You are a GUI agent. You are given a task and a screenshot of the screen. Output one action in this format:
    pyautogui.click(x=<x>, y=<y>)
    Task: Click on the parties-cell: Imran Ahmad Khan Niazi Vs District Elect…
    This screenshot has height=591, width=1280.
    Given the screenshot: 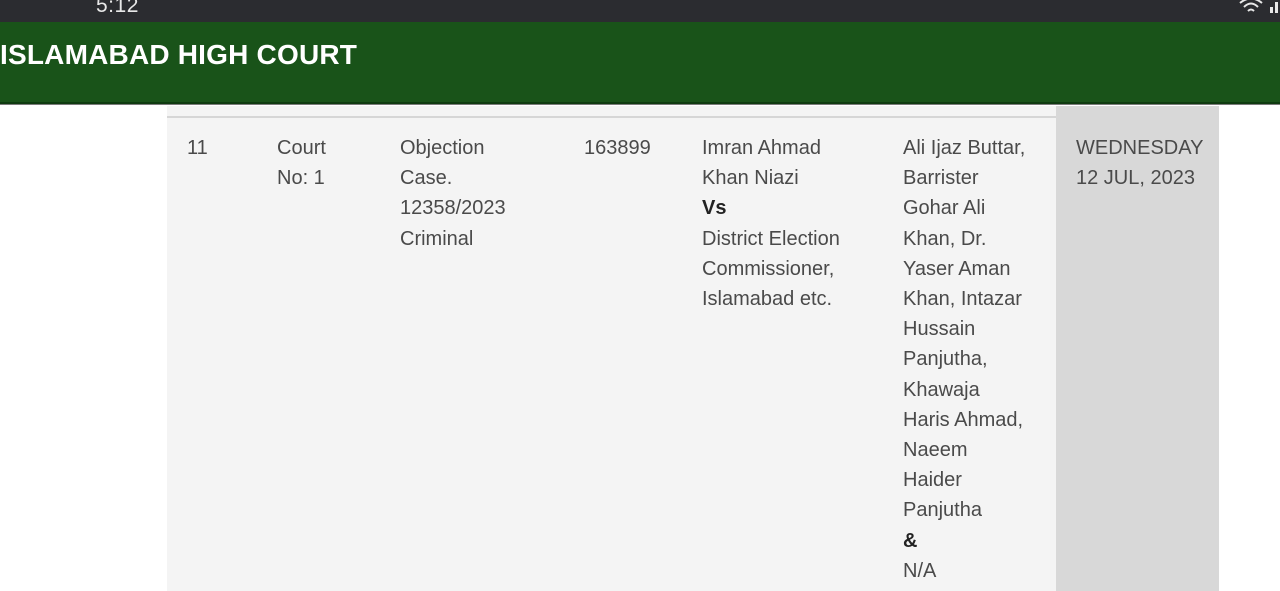 What is the action you would take?
    pyautogui.click(x=792, y=223)
    